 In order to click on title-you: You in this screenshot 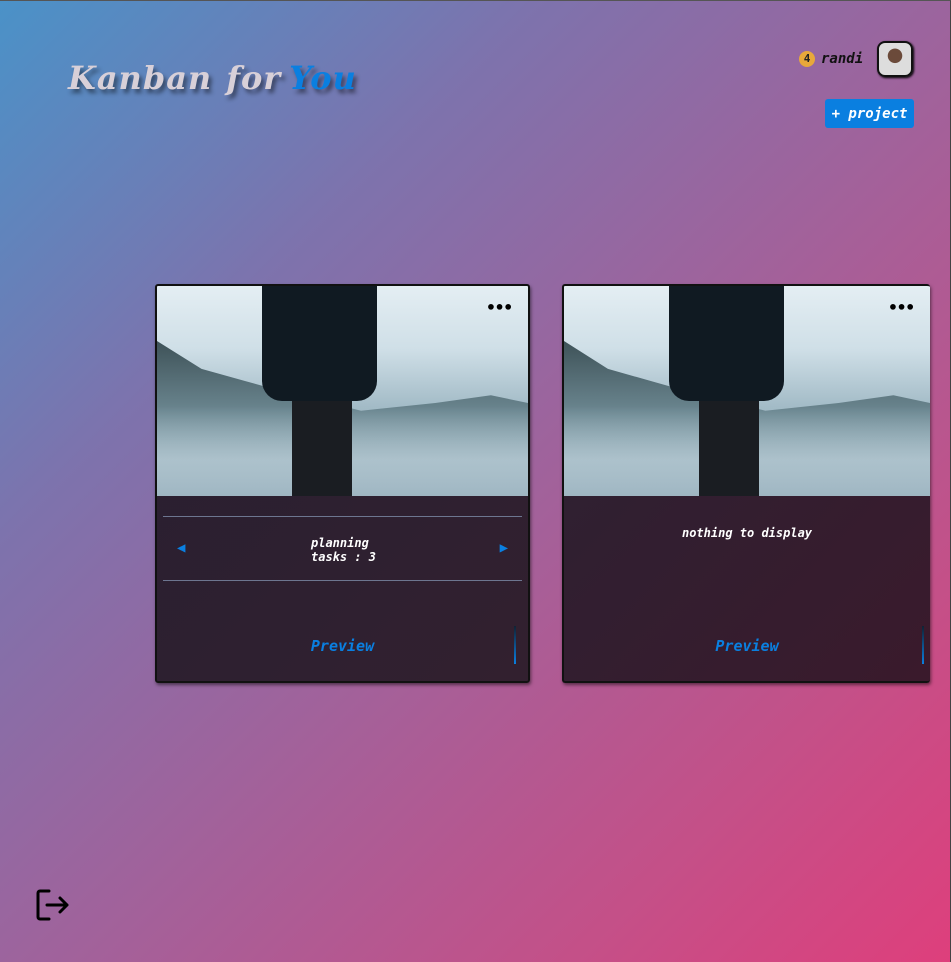, I will do `click(323, 78)`.